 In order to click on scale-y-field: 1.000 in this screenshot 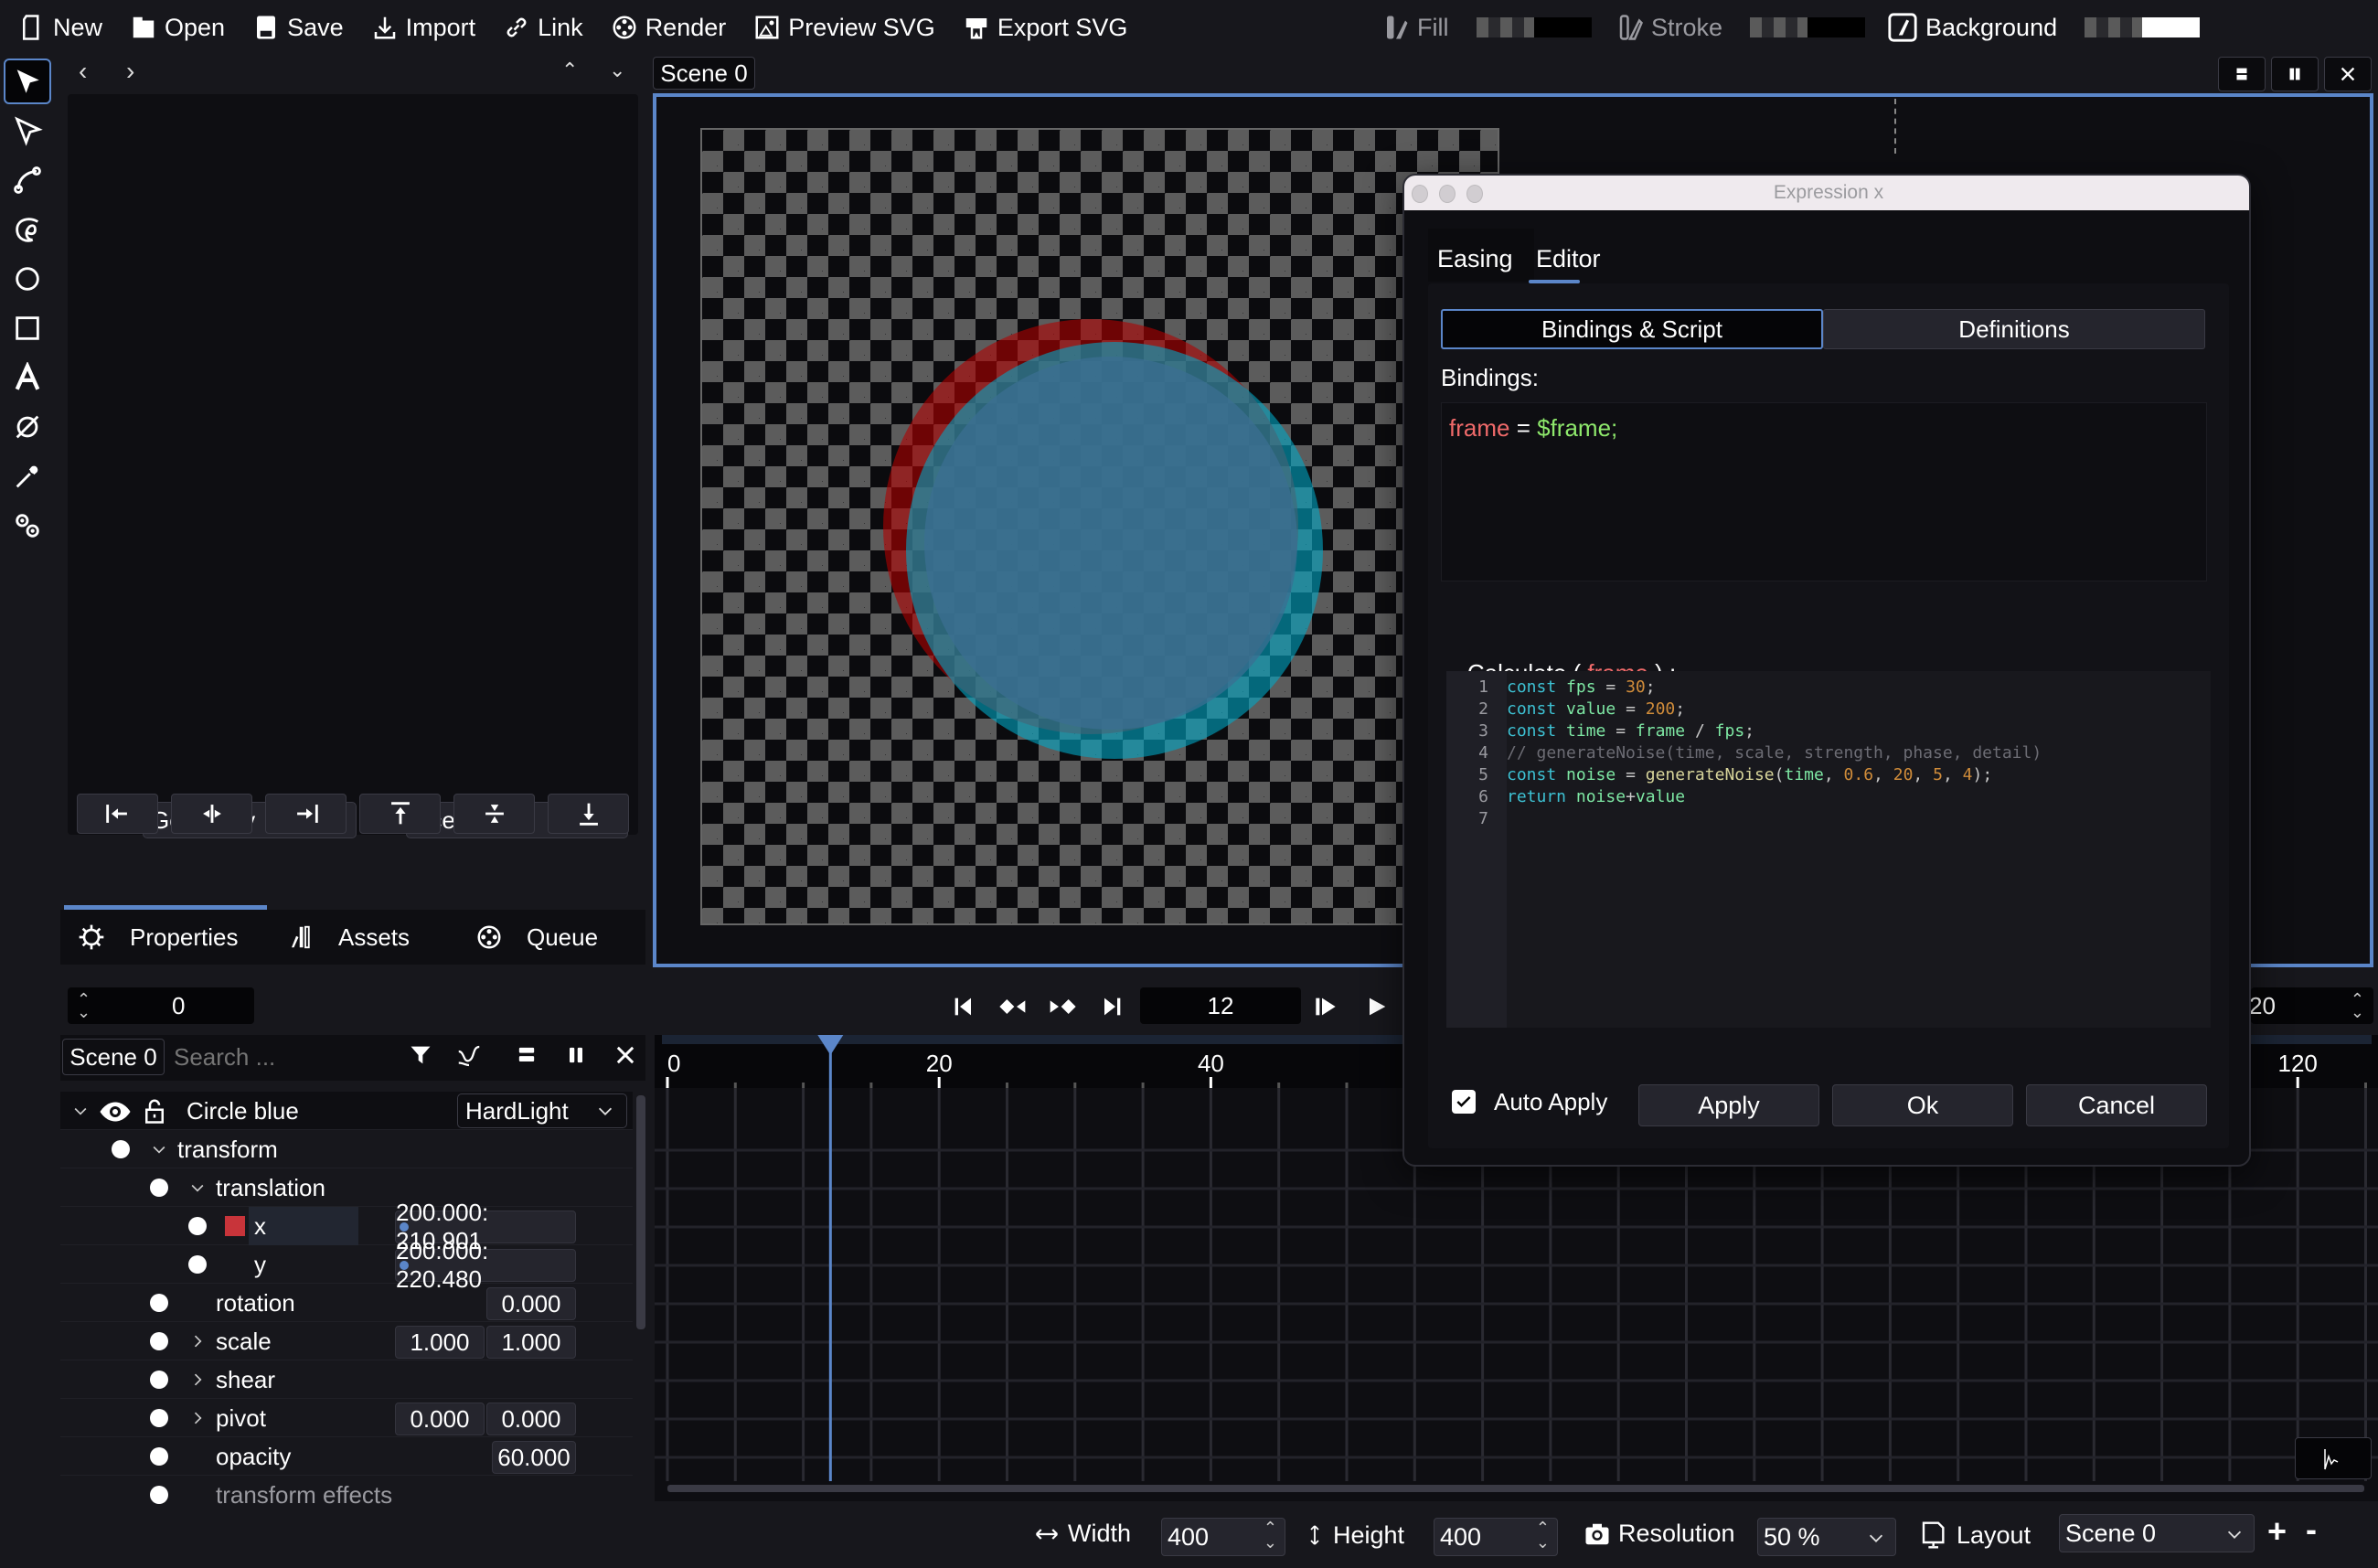, I will do `click(531, 1342)`.